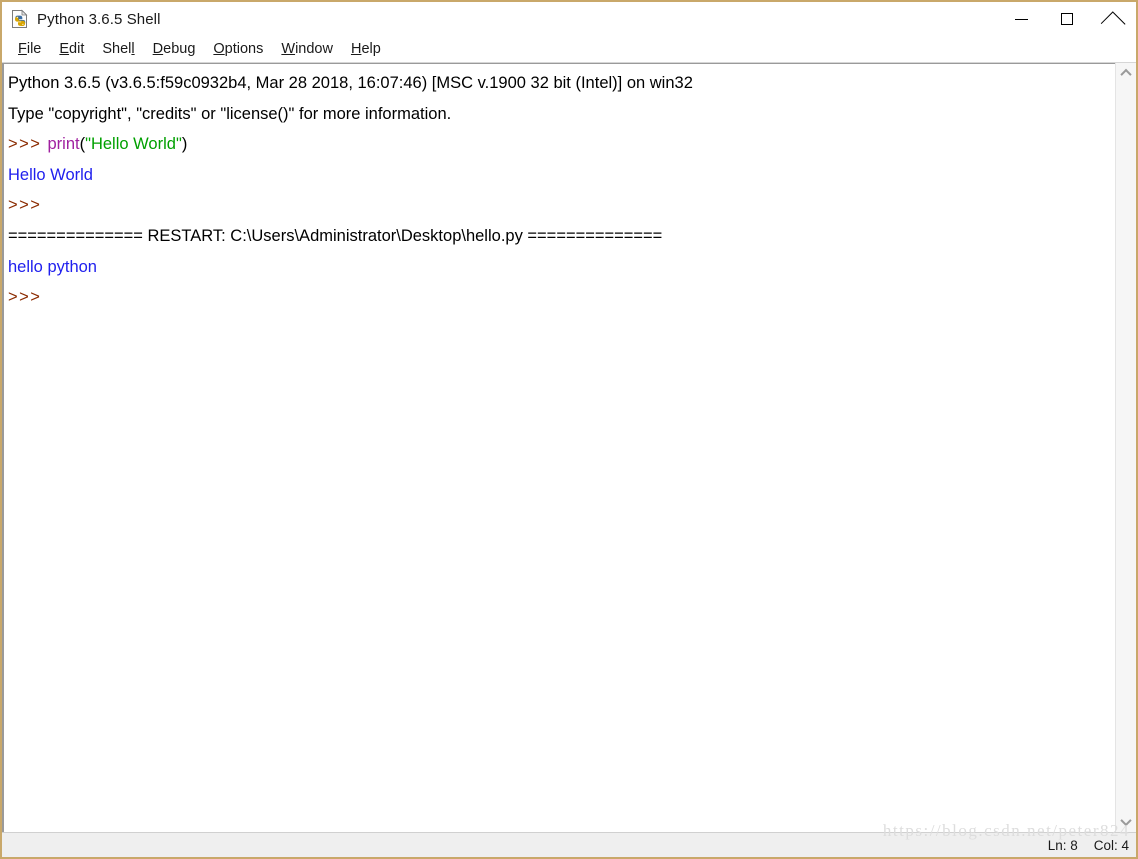 The height and width of the screenshot is (859, 1138). Describe the element at coordinates (561, 297) in the screenshot. I see `prompt-line-empty-2: >>>` at that location.